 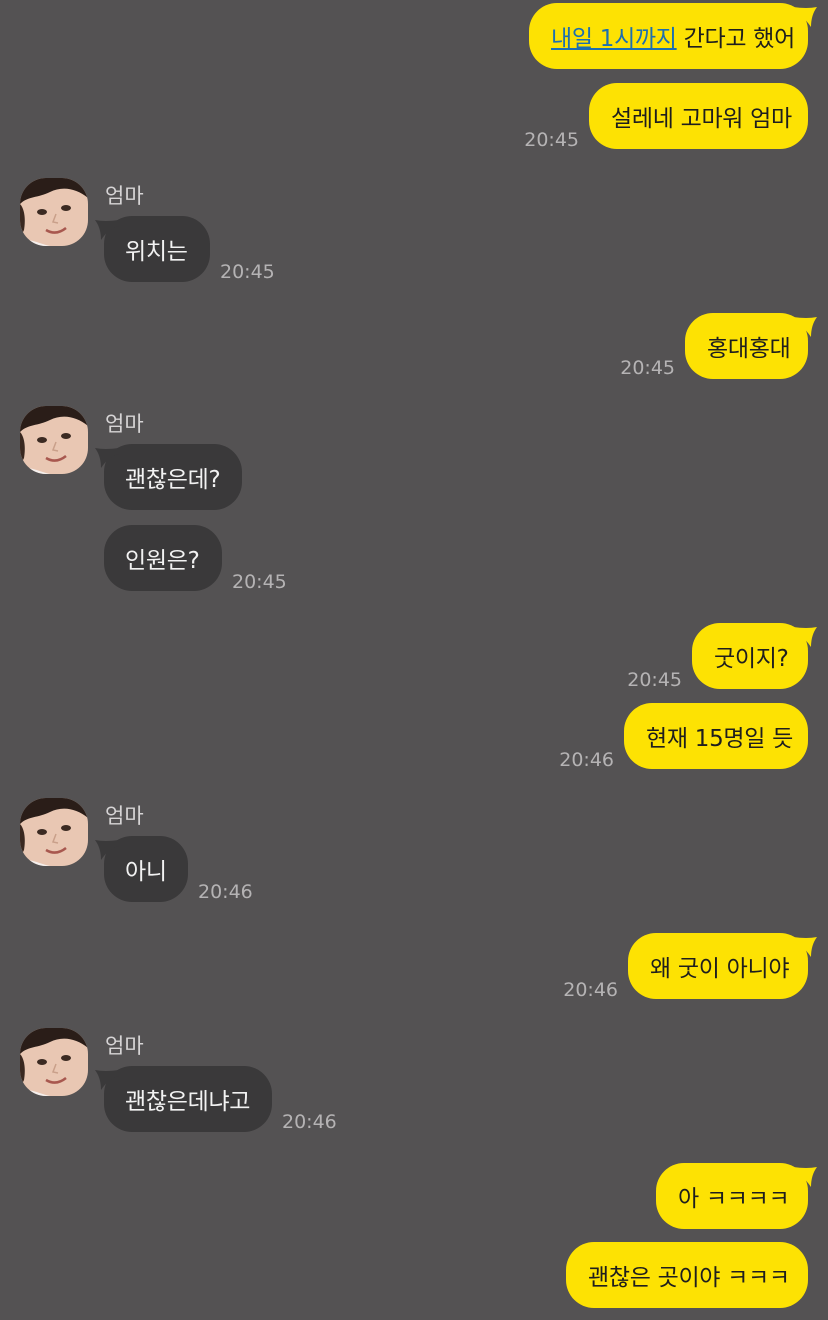 What do you see at coordinates (156, 252) in the screenshot?
I see `message-text: 위치는` at bounding box center [156, 252].